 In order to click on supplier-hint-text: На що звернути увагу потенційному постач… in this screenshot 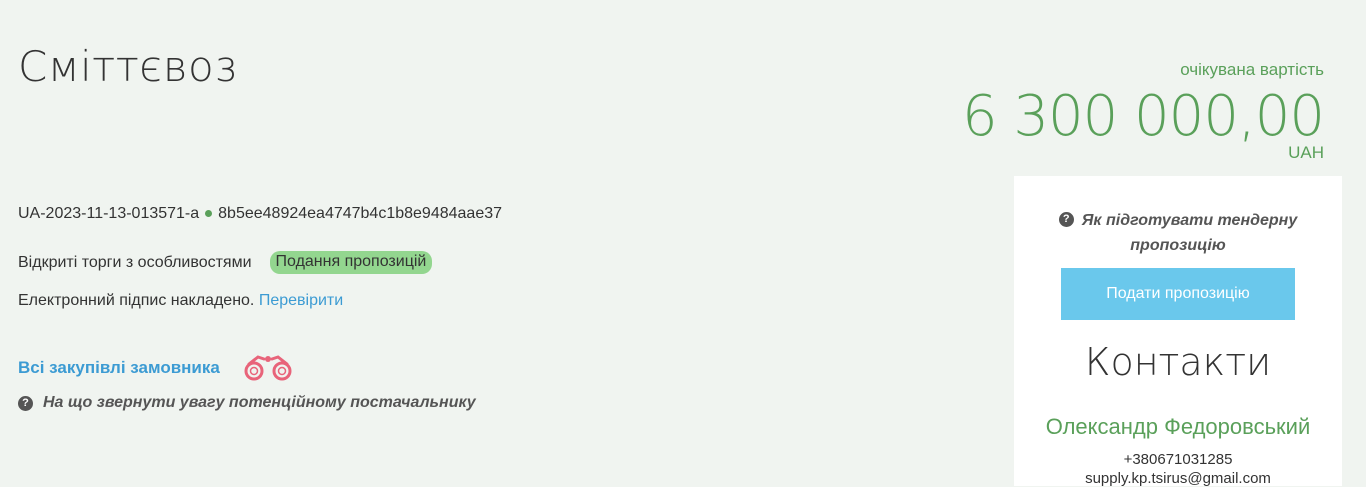, I will do `click(259, 402)`.